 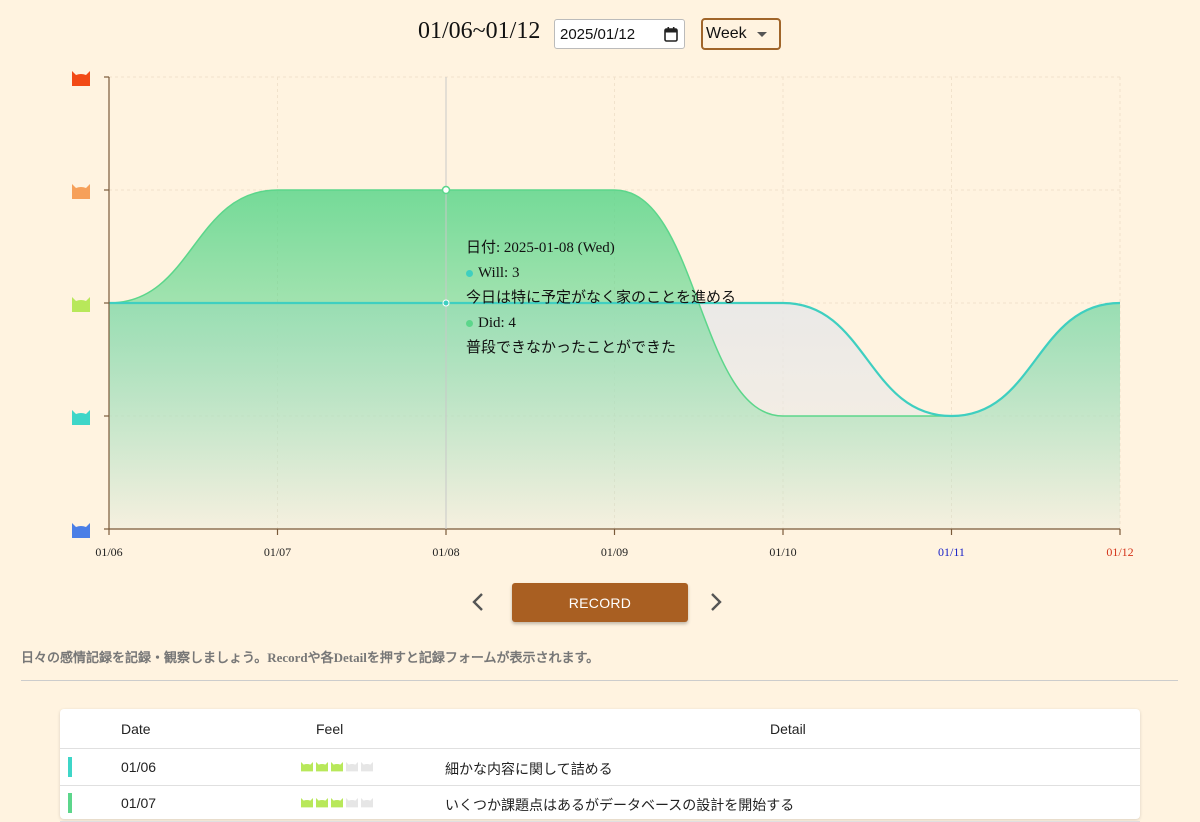 I want to click on will-dot, so click(x=469, y=274).